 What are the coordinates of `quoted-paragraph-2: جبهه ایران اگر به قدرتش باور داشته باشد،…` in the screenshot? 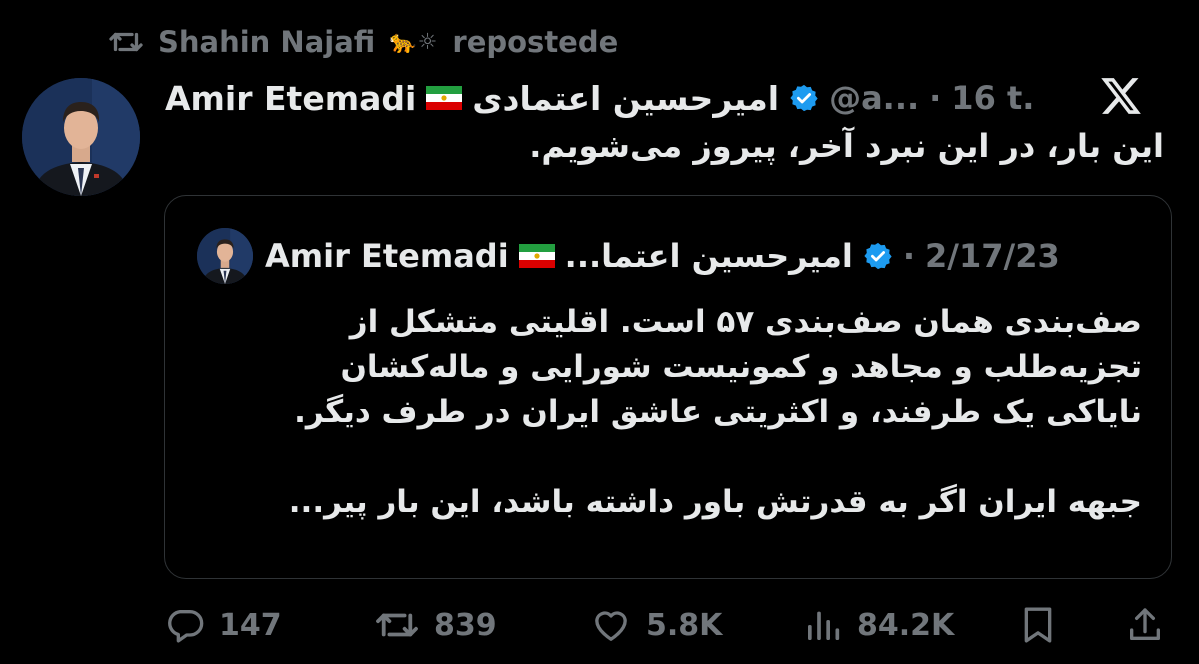 It's located at (715, 502).